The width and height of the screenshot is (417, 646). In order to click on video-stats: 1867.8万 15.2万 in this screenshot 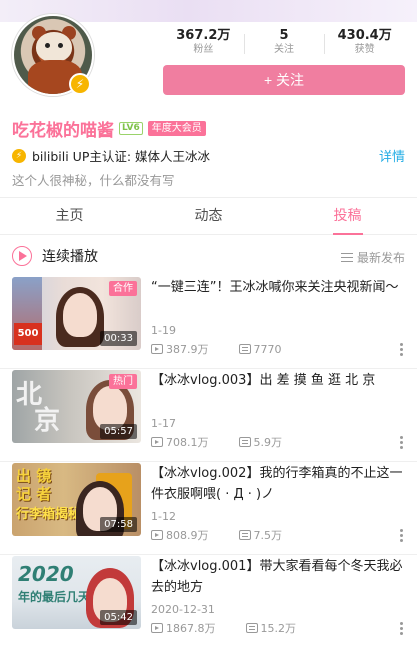, I will do `click(223, 628)`.